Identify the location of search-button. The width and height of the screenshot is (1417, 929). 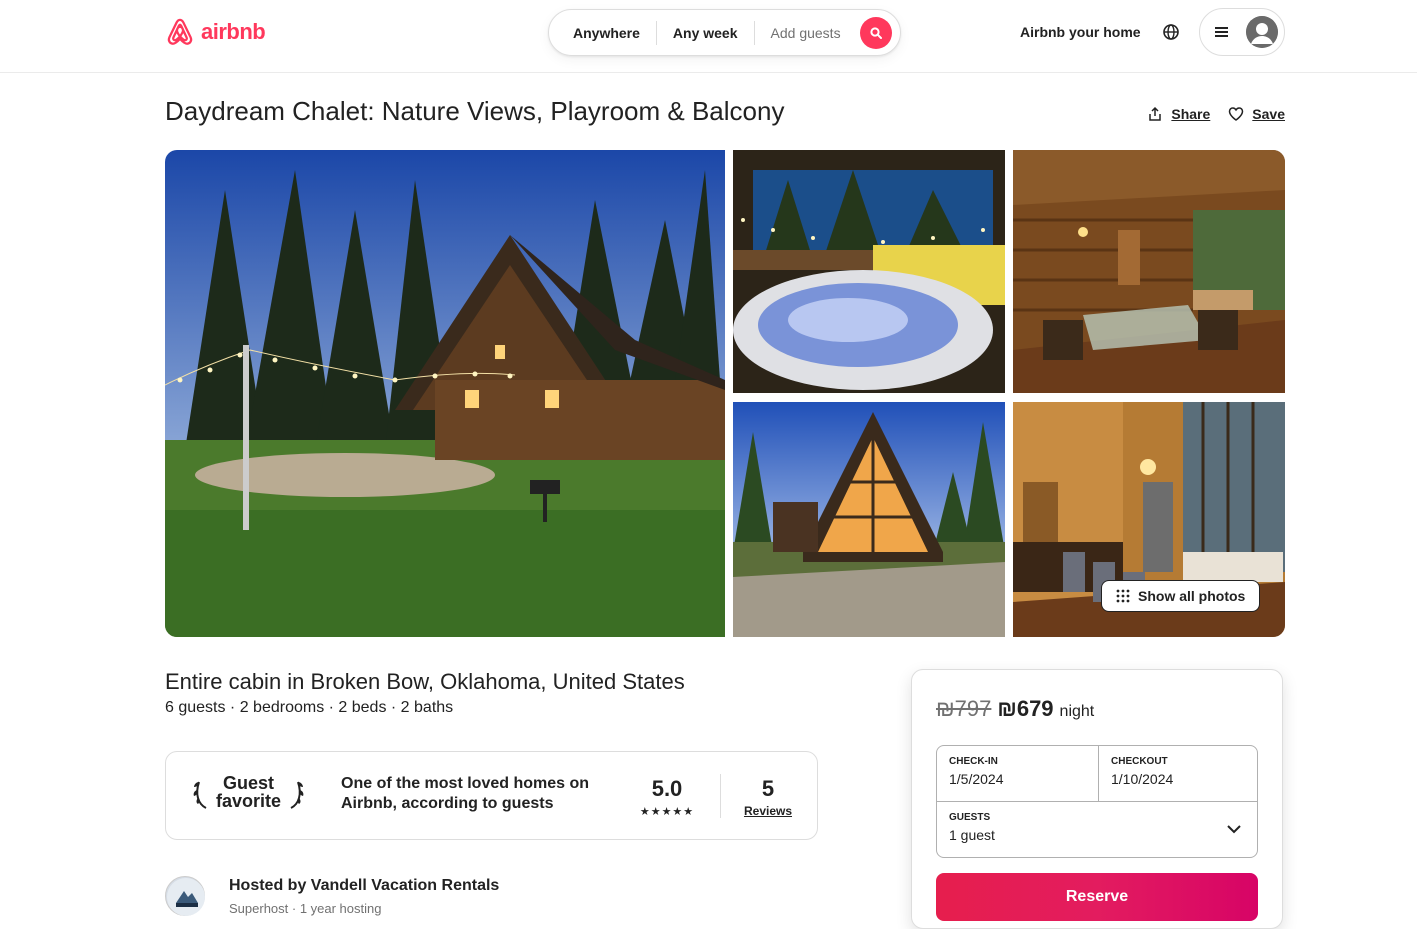
(876, 33).